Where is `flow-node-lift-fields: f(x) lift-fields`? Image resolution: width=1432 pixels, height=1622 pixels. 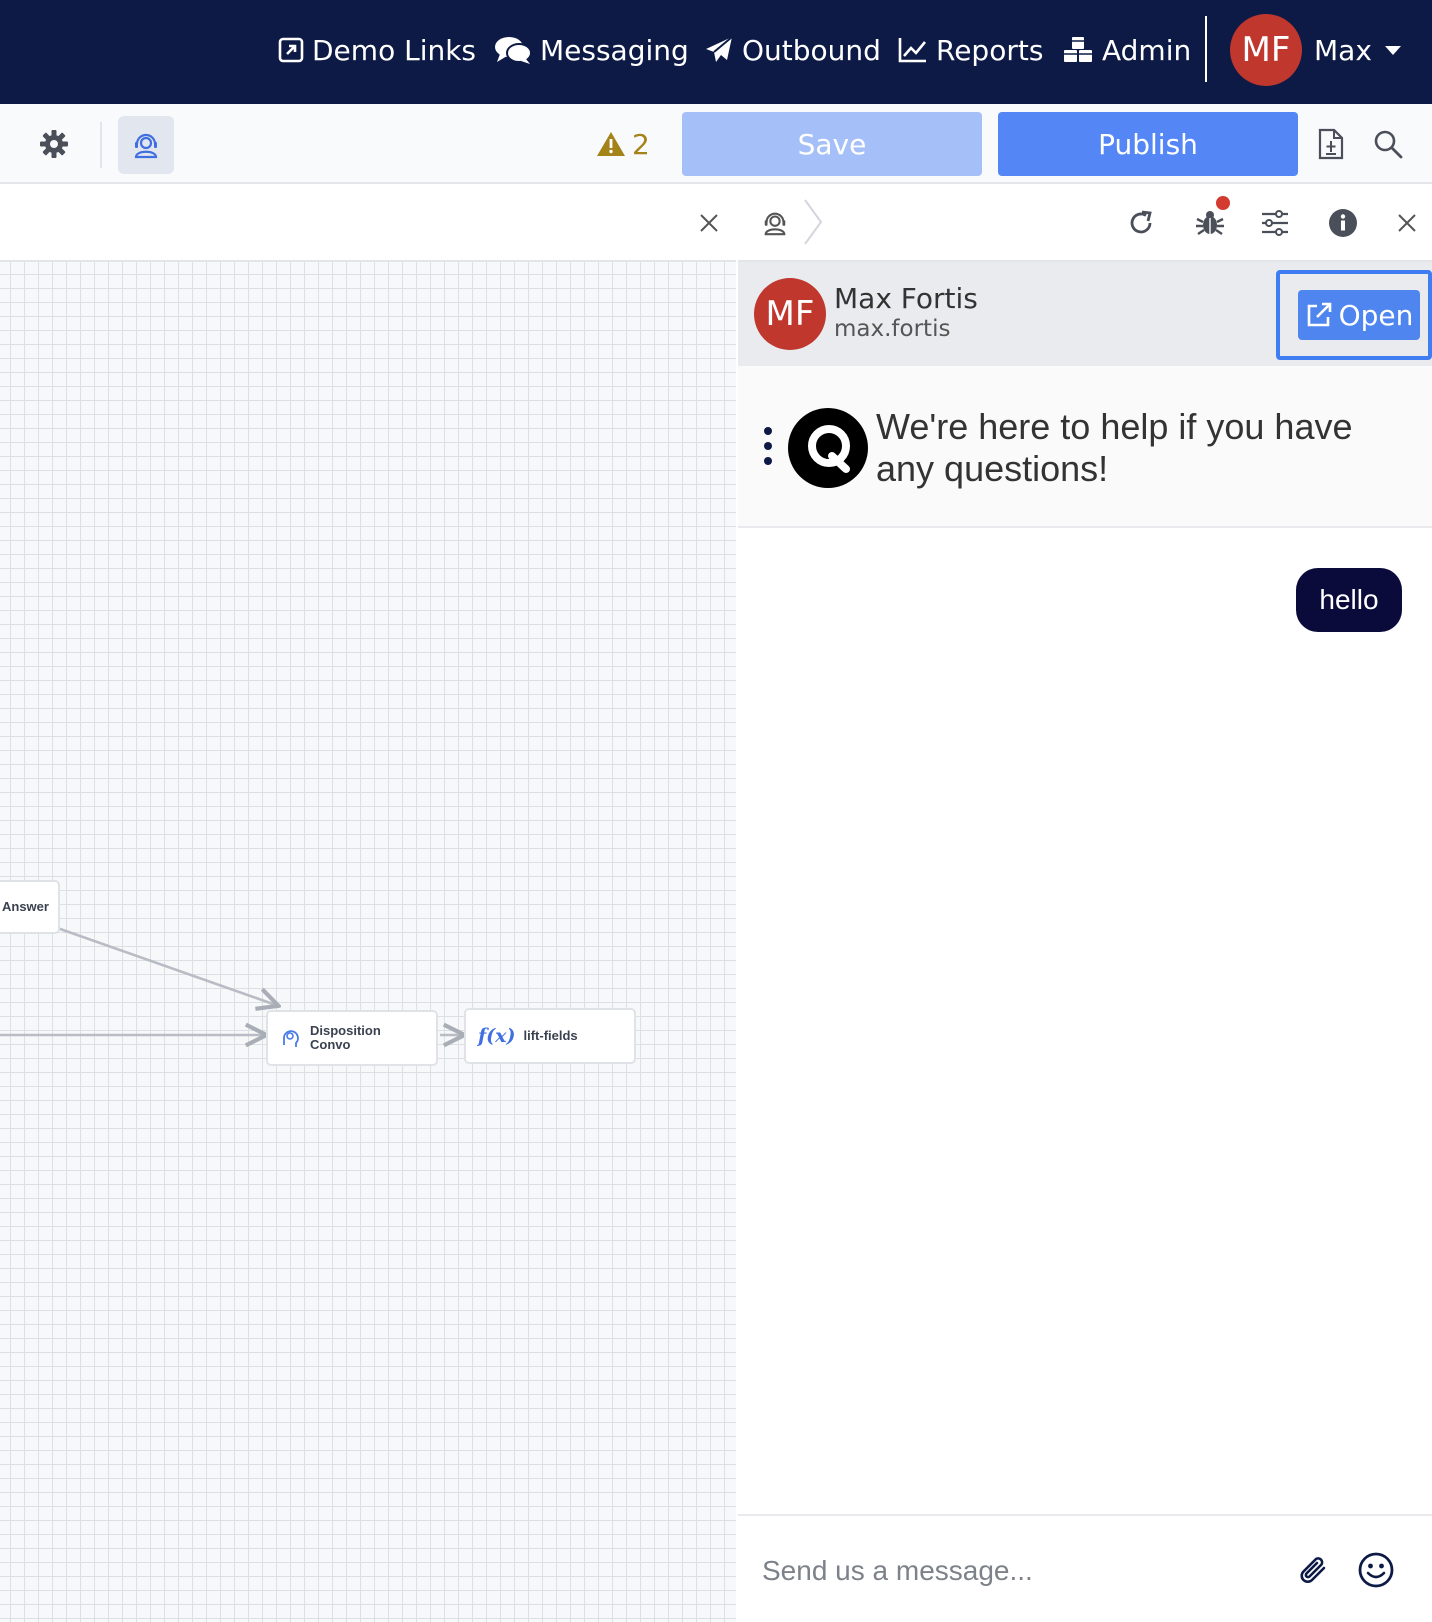 flow-node-lift-fields: f(x) lift-fields is located at coordinates (550, 1036).